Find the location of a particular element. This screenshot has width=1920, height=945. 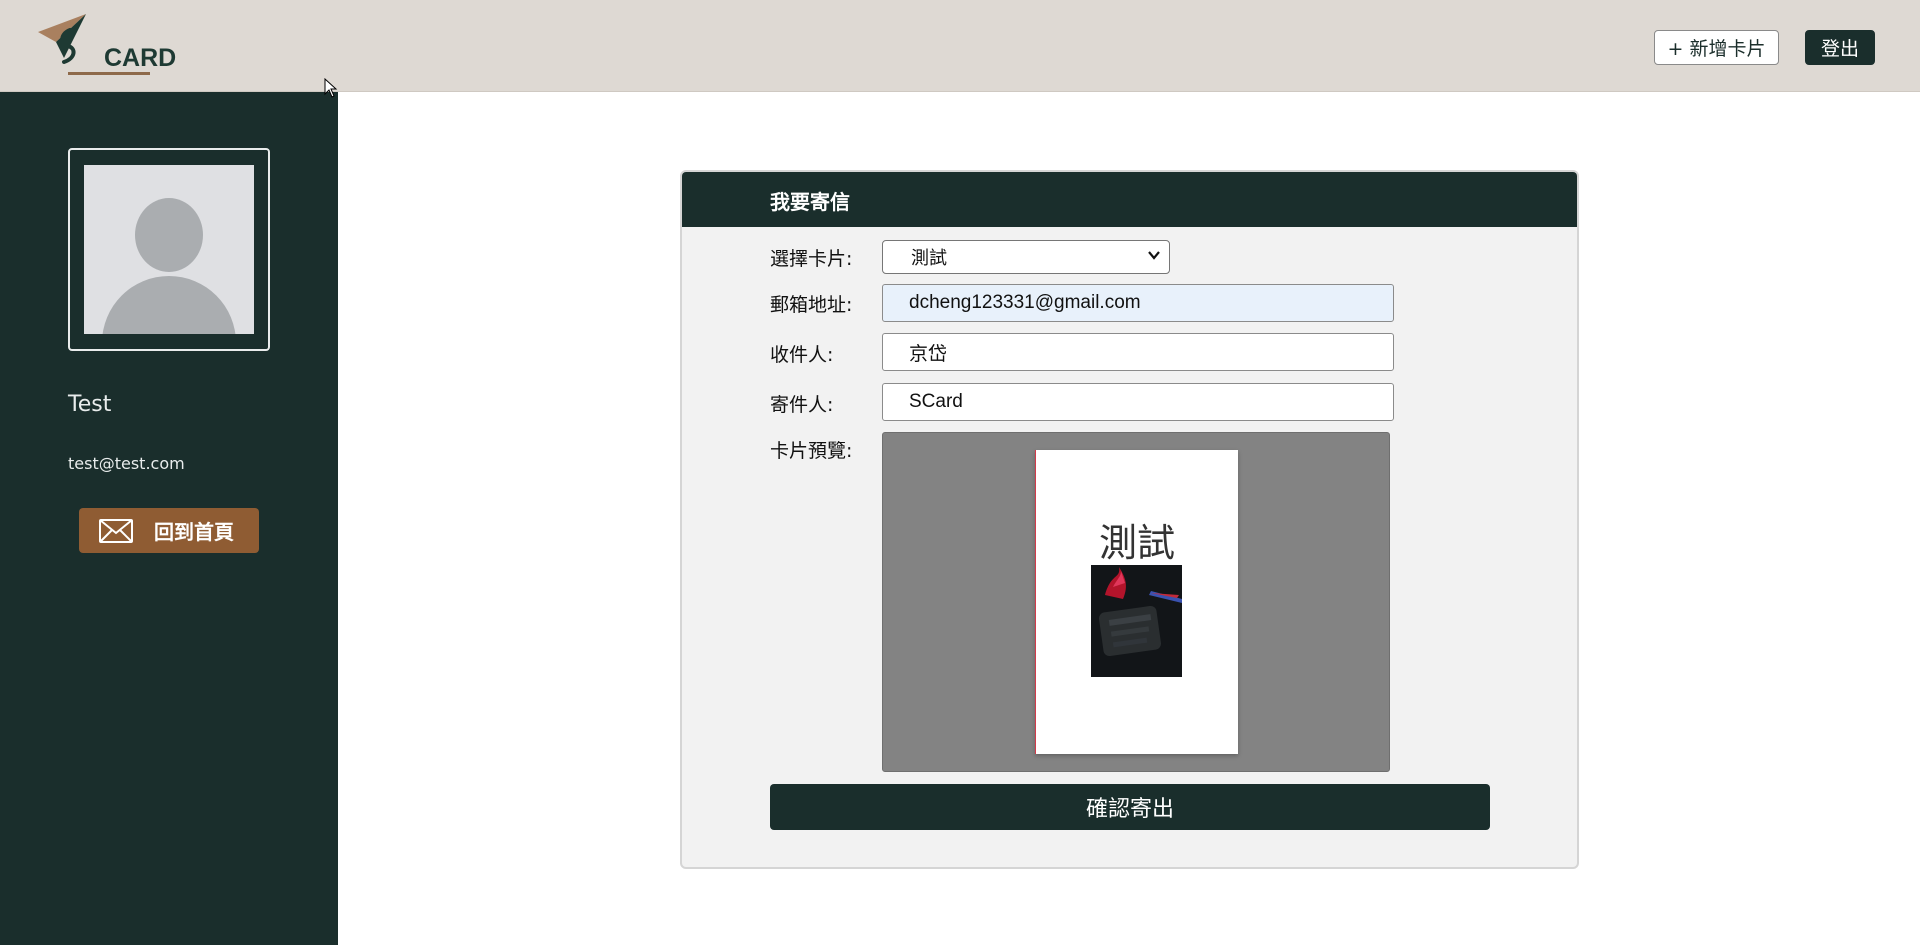

panel-header: 我要寄信 is located at coordinates (1129, 199).